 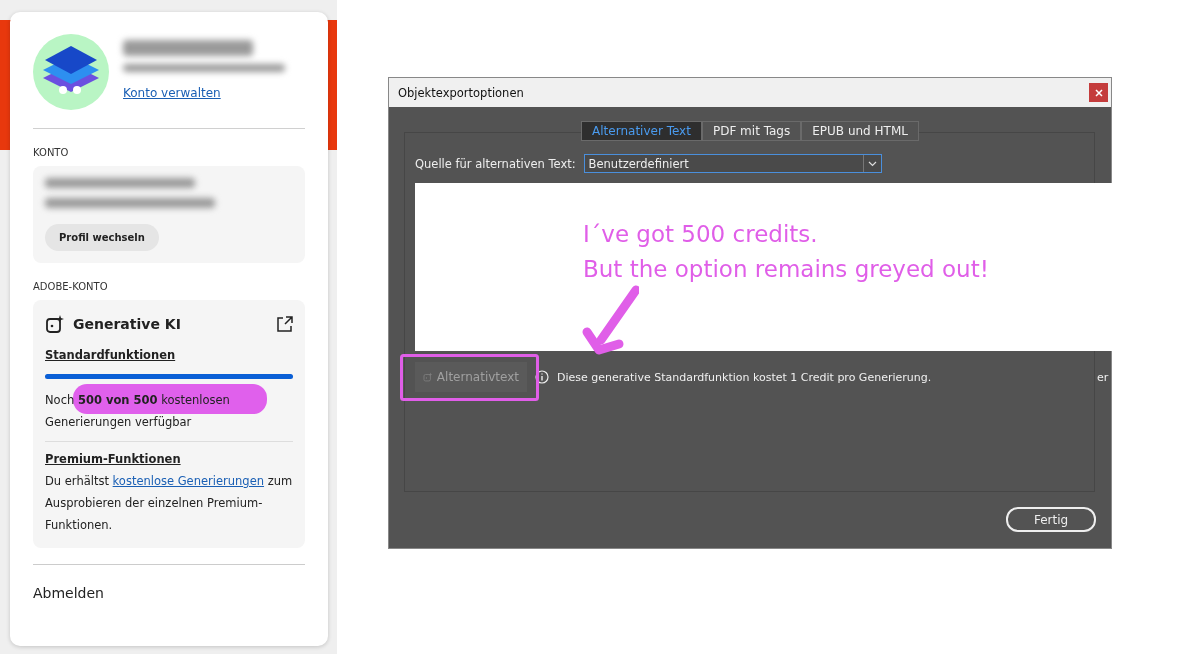 I want to click on tab: EPUB und HTML, so click(x=860, y=131).